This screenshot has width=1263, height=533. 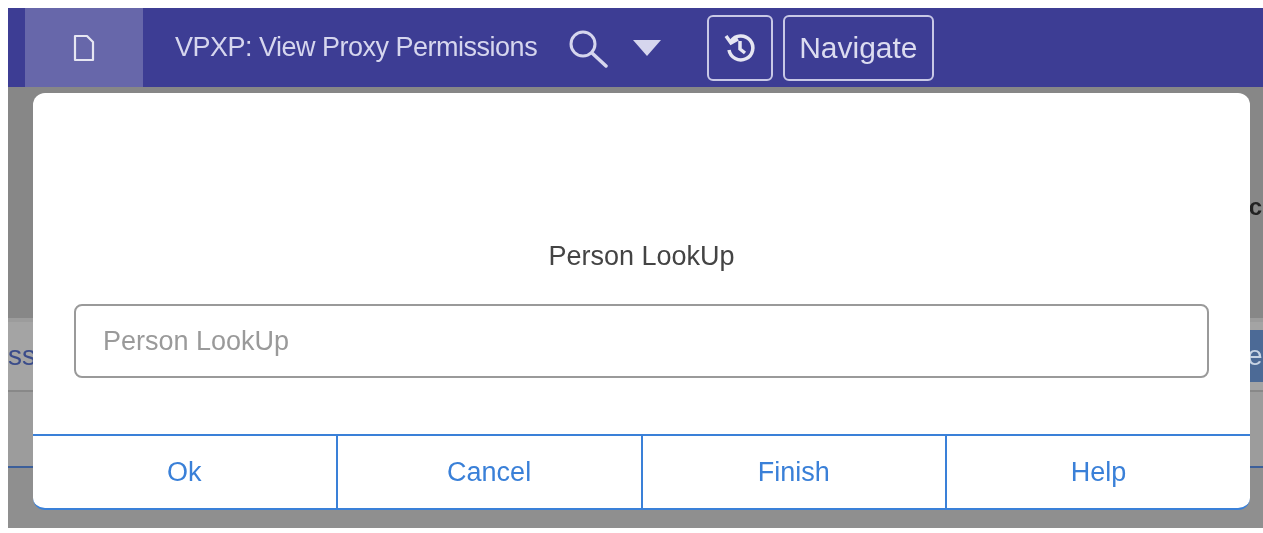 What do you see at coordinates (740, 47) in the screenshot?
I see `history-button` at bounding box center [740, 47].